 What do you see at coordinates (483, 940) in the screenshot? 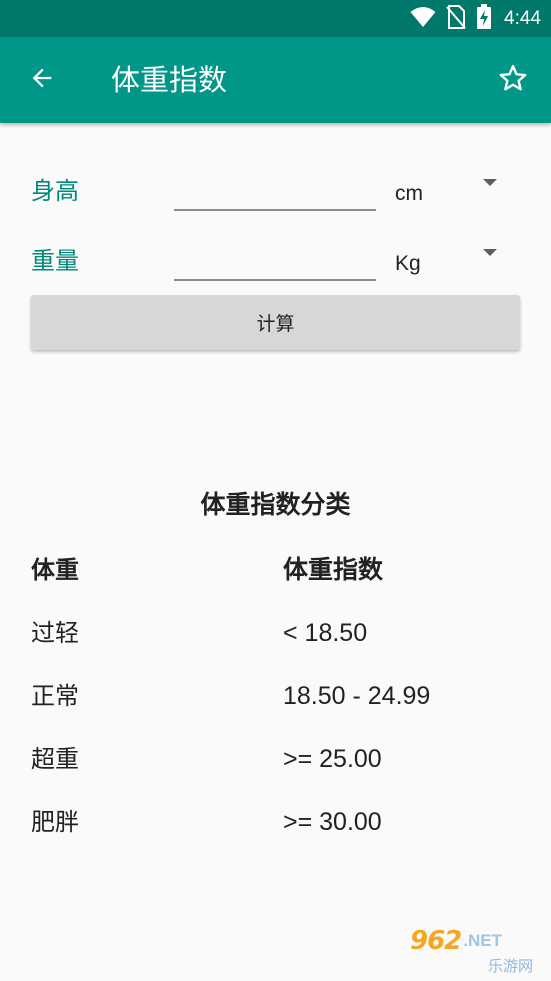
I see `watermark-suffix: .NET` at bounding box center [483, 940].